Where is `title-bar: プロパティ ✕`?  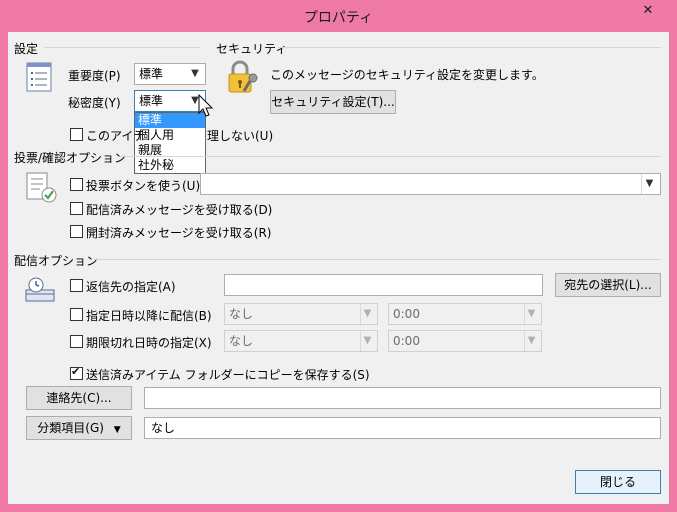
title-bar: プロパティ ✕ is located at coordinates (338, 16).